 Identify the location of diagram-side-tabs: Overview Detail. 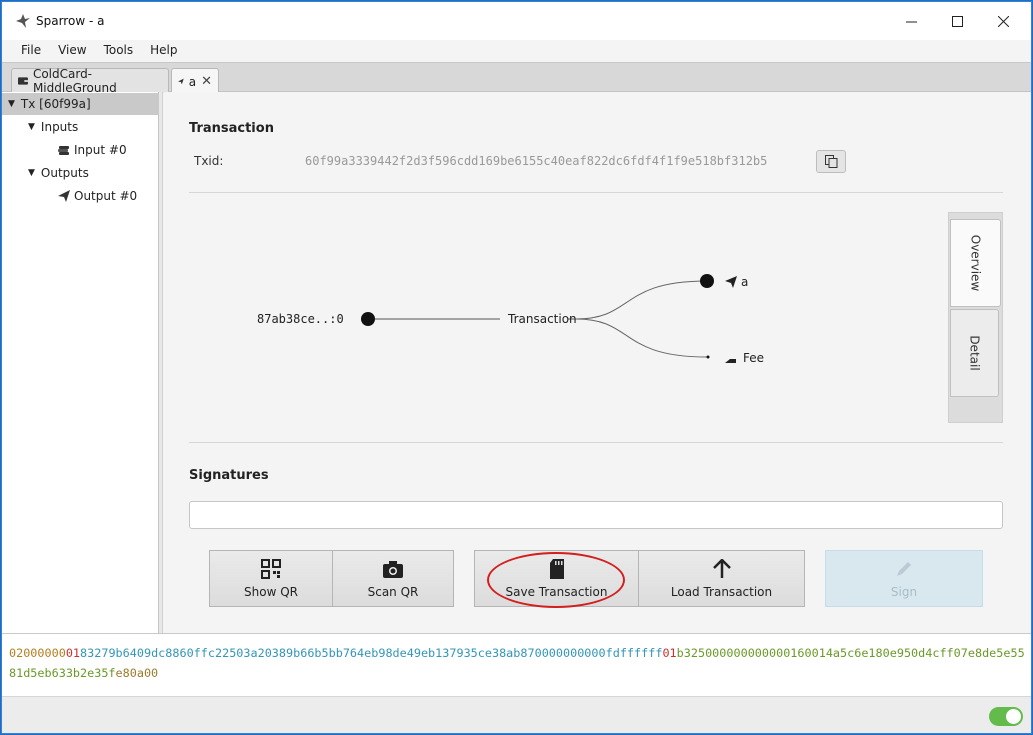
(975, 317).